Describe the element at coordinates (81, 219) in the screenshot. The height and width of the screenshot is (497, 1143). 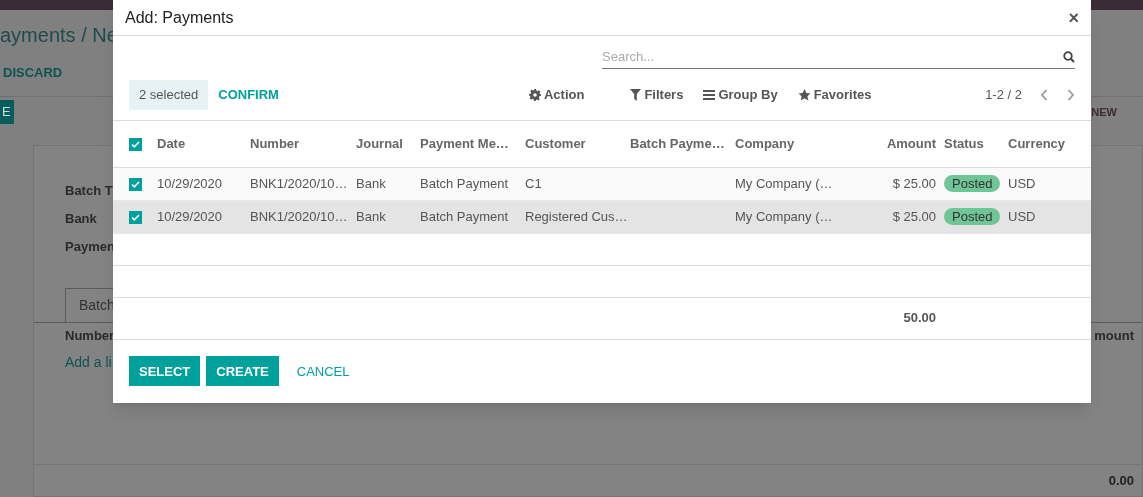
I see `field-label: Bank` at that location.